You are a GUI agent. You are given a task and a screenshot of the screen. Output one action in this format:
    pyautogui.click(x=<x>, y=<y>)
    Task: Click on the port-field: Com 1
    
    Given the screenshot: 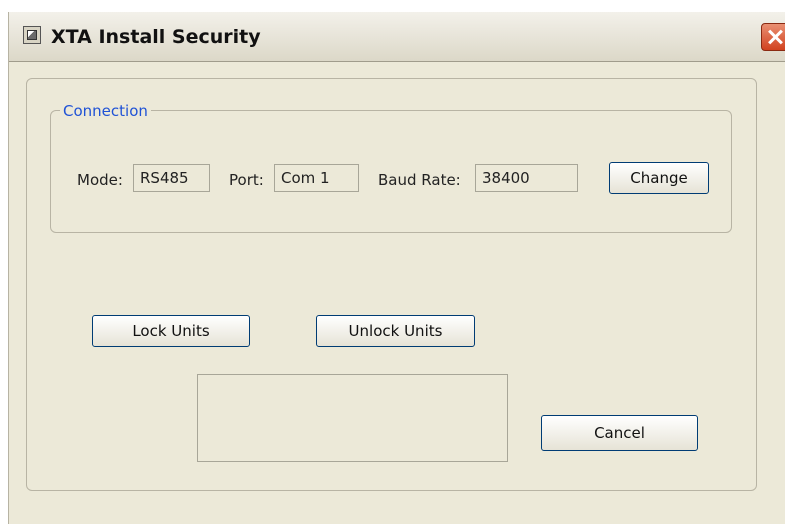 What is the action you would take?
    pyautogui.click(x=316, y=178)
    